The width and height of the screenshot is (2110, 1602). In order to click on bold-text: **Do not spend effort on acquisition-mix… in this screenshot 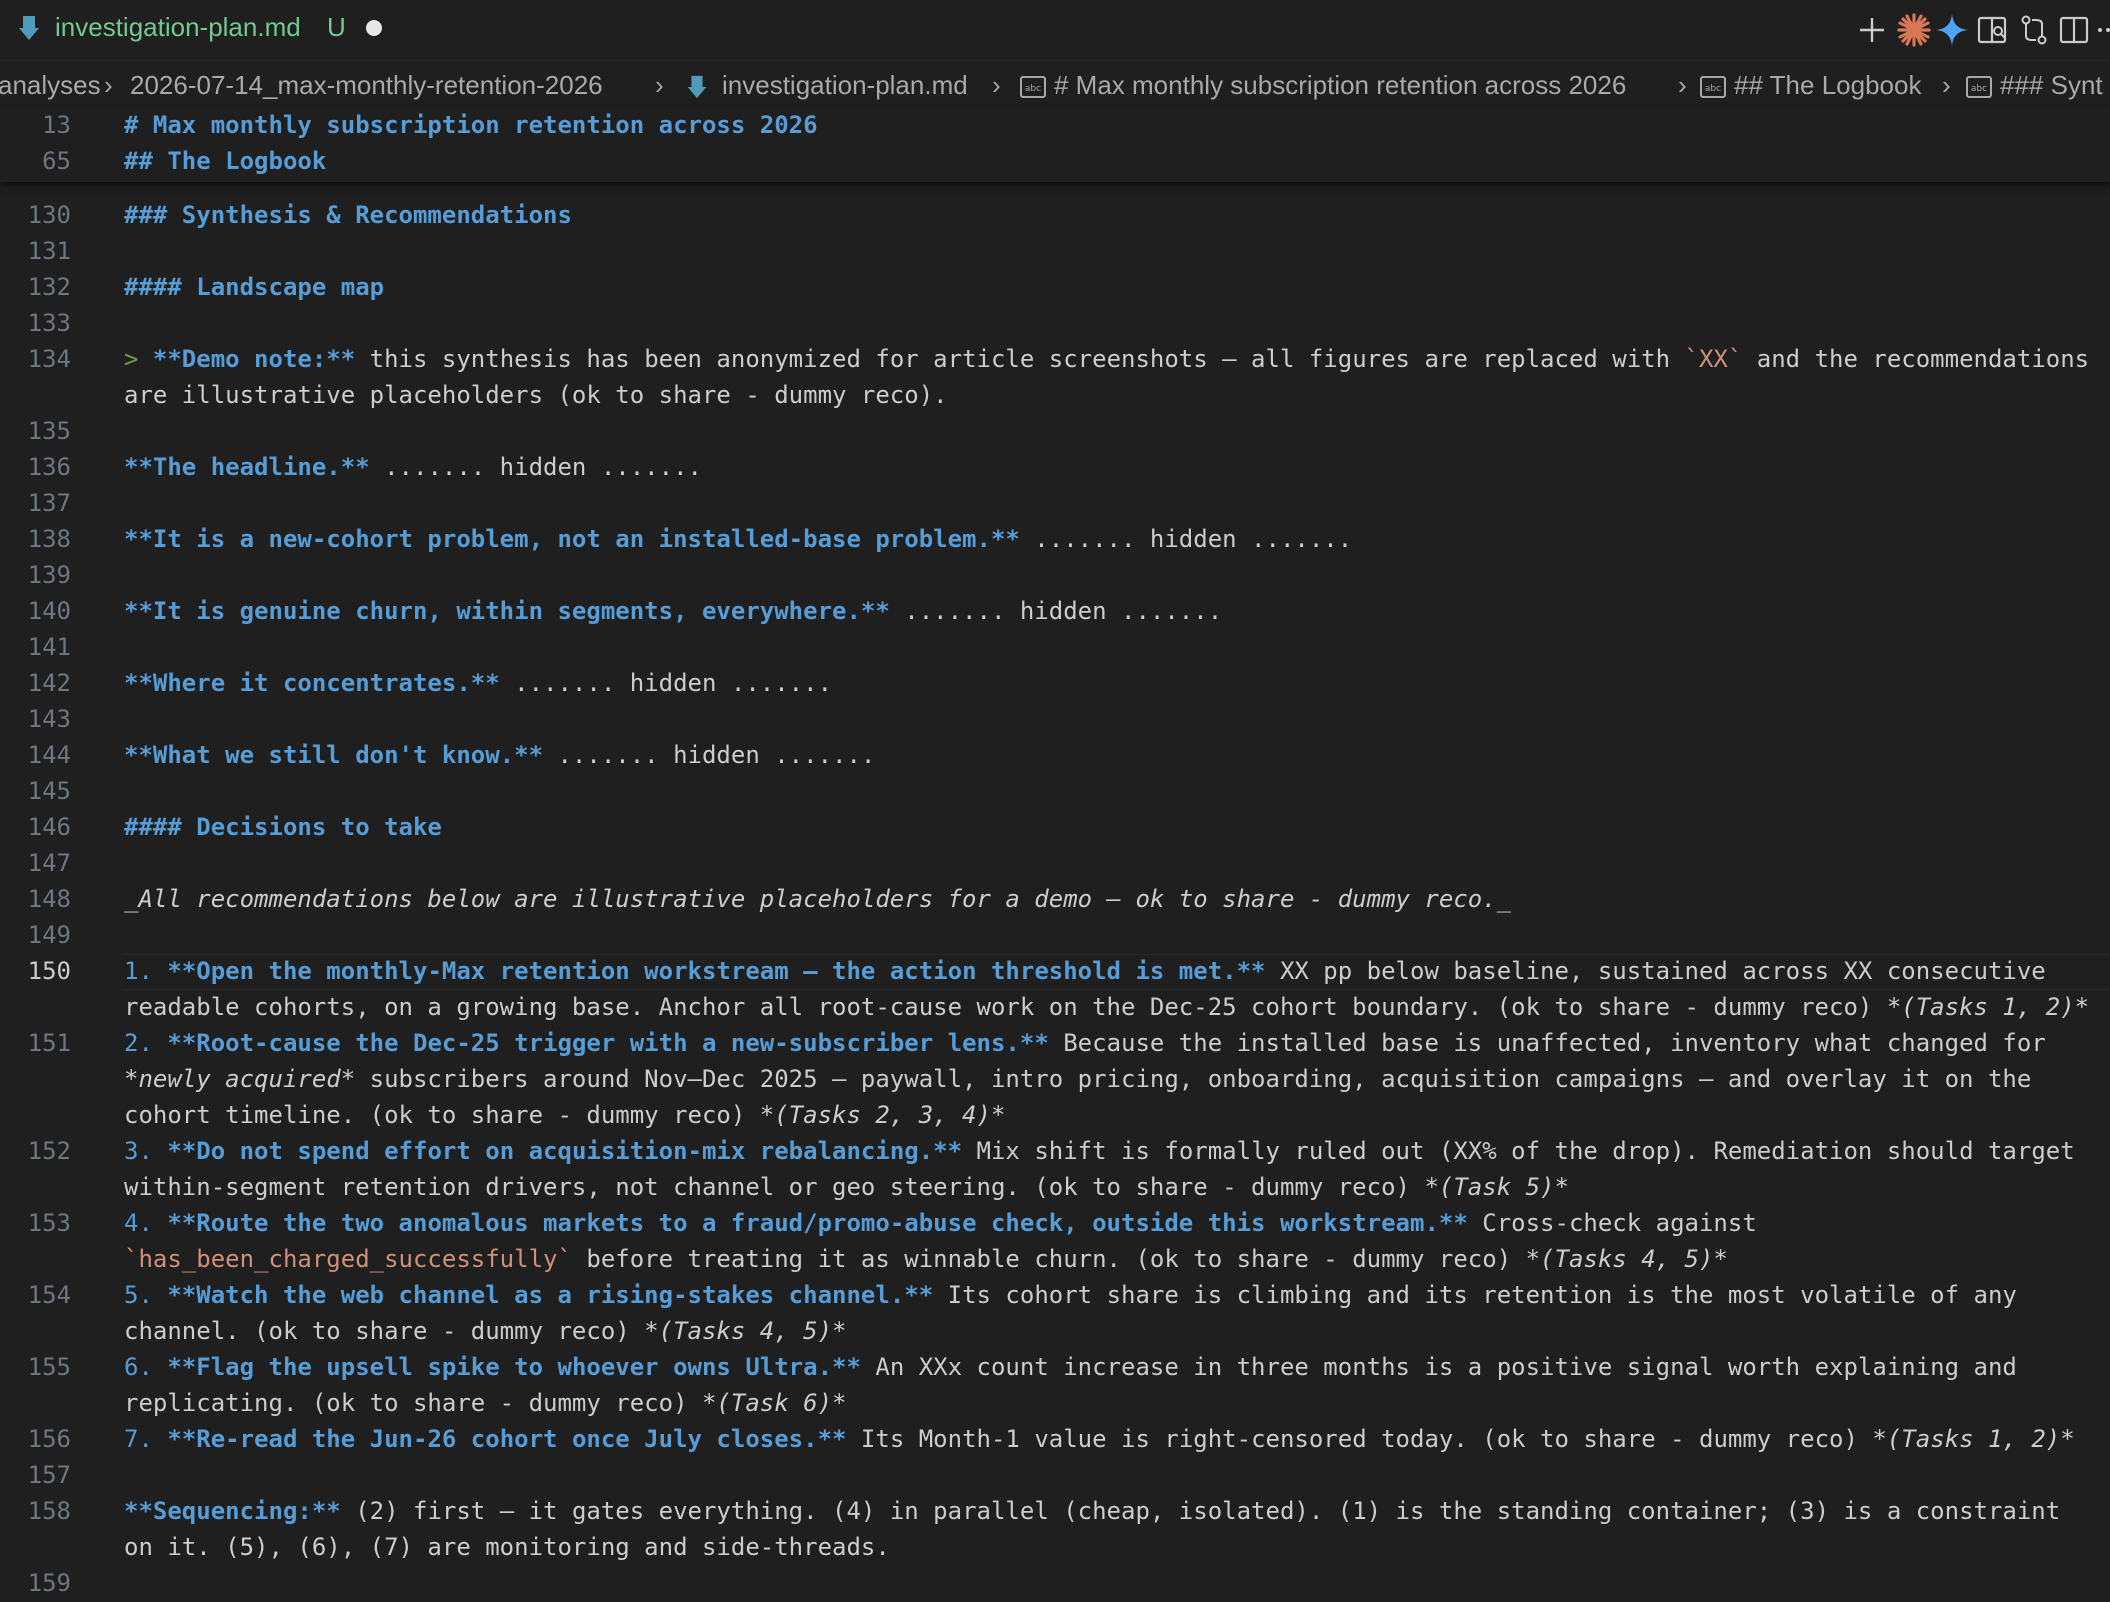, I will do `click(565, 1151)`.